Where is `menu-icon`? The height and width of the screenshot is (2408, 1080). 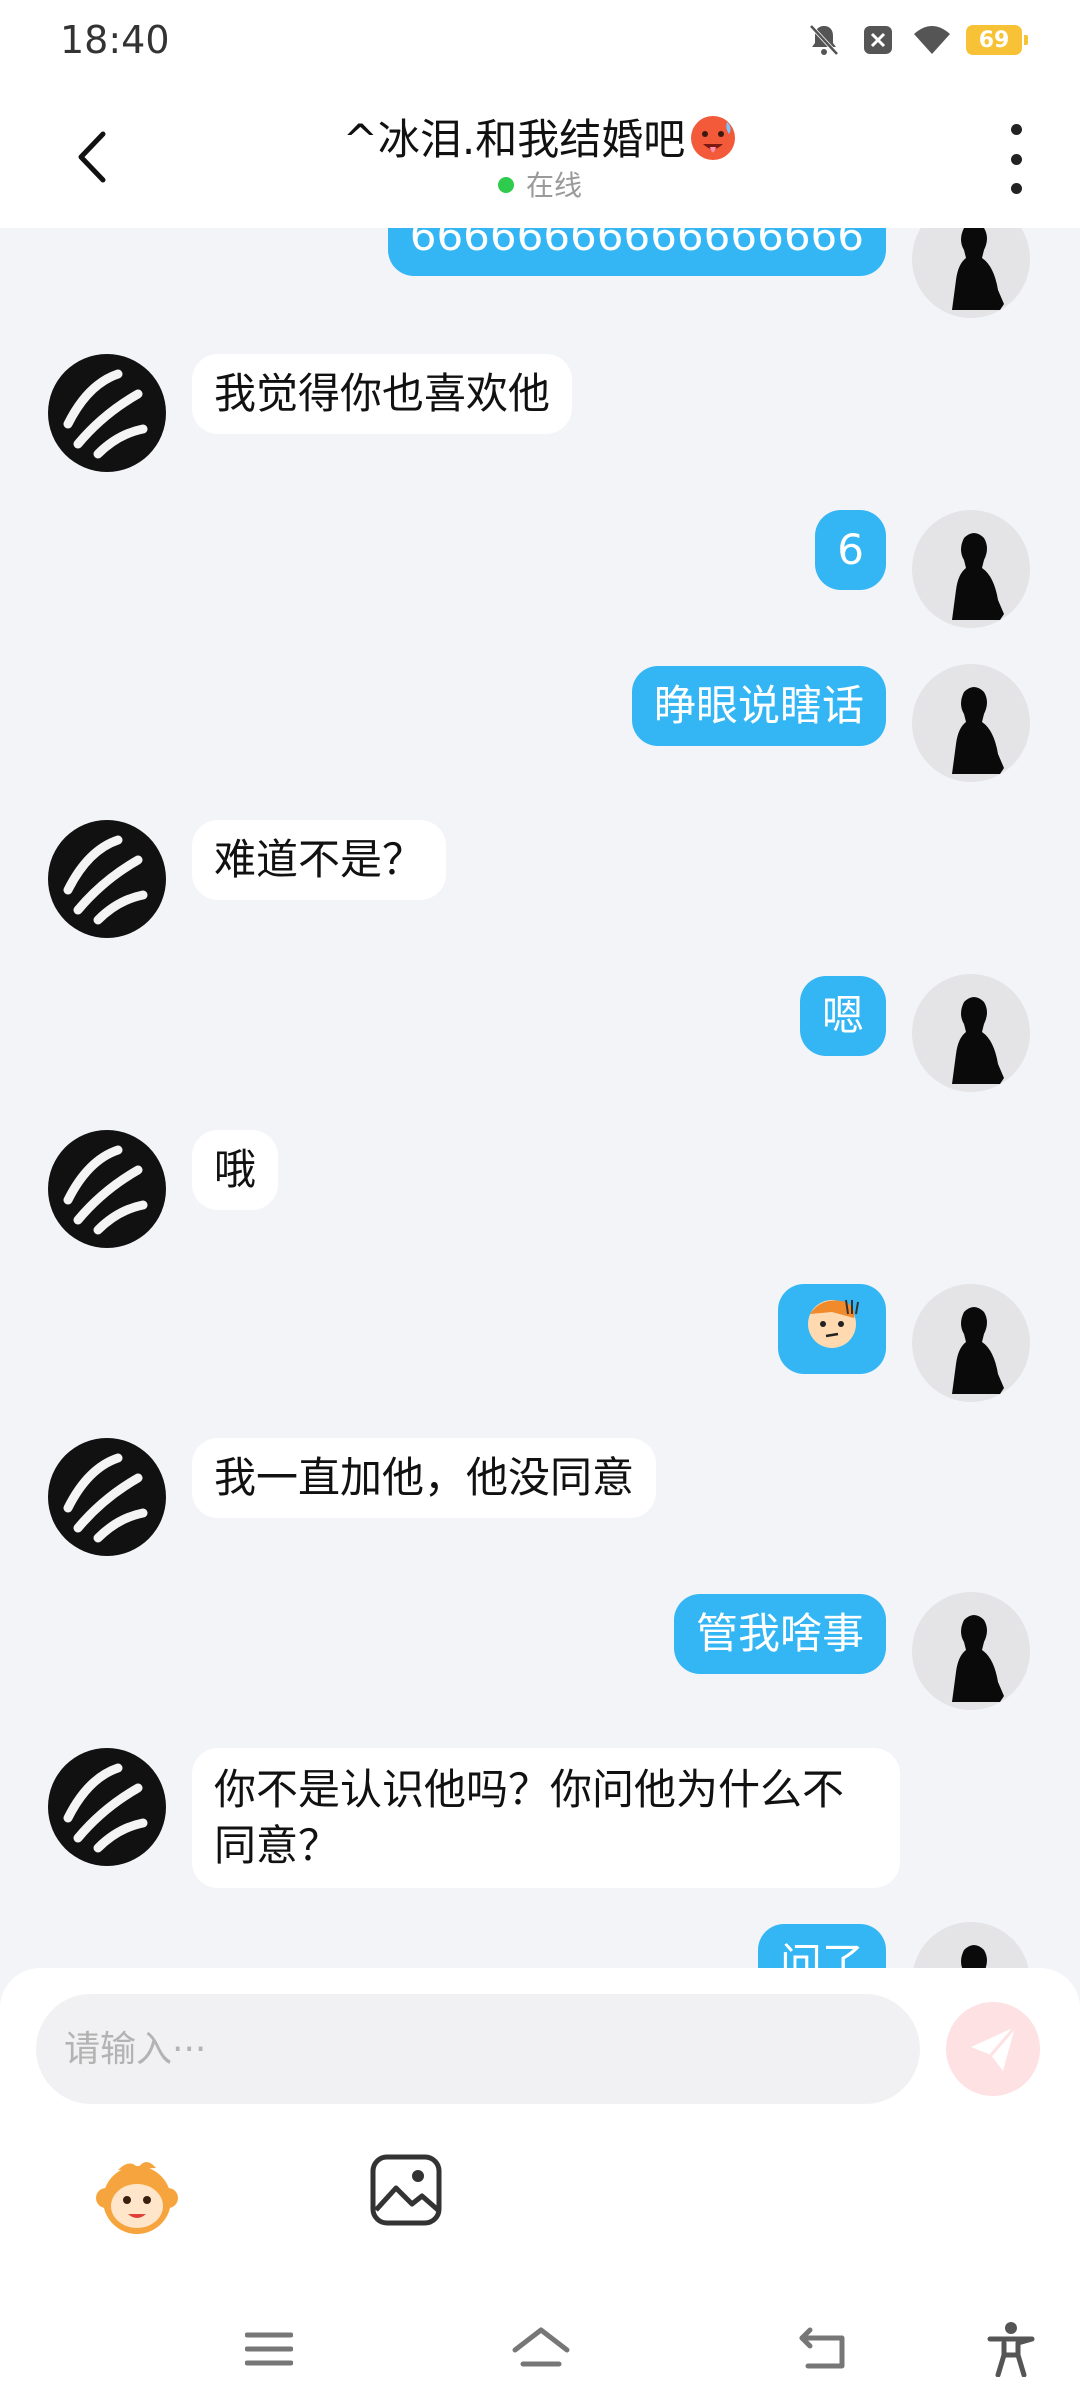
menu-icon is located at coordinates (269, 2349).